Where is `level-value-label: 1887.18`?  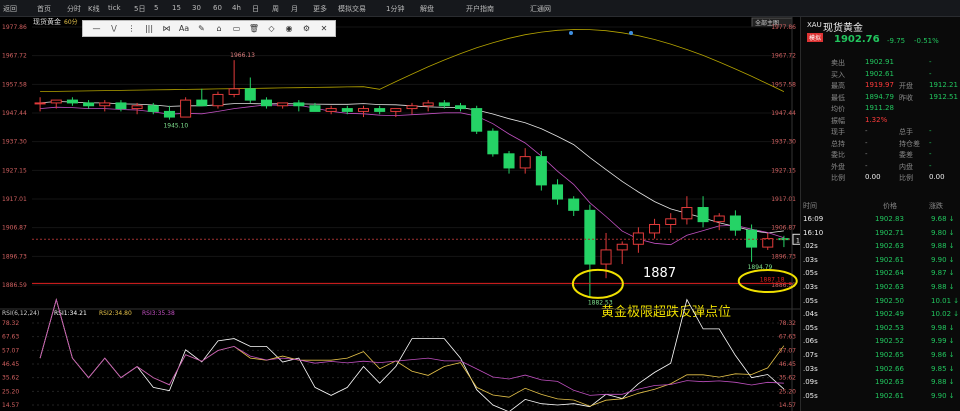
level-value-label: 1887.18 is located at coordinates (772, 279).